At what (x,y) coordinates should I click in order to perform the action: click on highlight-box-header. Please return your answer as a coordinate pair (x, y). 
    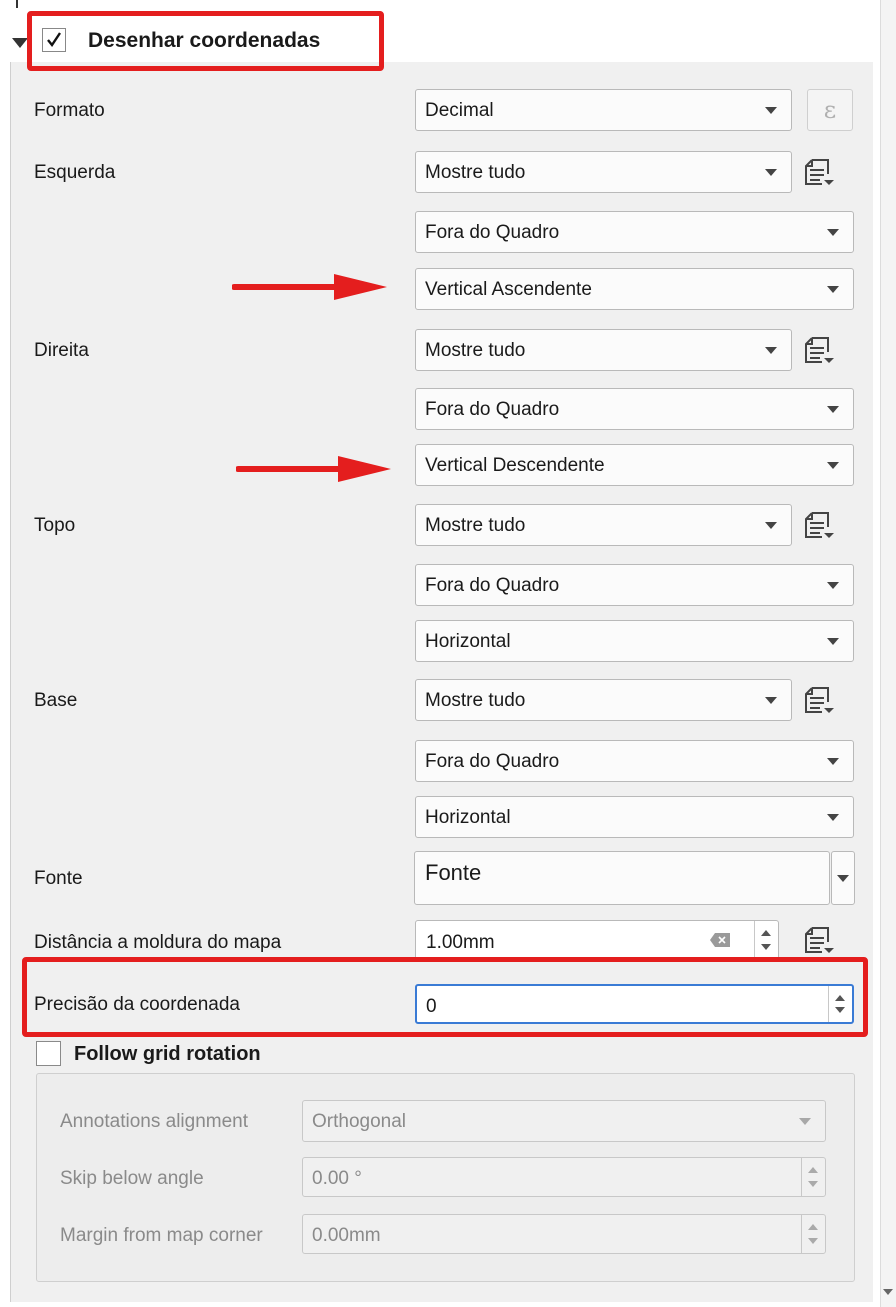
    Looking at the image, I should click on (205, 41).